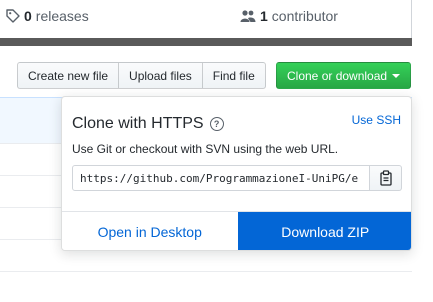 The image size is (433, 302). I want to click on contributors-count: 1, so click(264, 16).